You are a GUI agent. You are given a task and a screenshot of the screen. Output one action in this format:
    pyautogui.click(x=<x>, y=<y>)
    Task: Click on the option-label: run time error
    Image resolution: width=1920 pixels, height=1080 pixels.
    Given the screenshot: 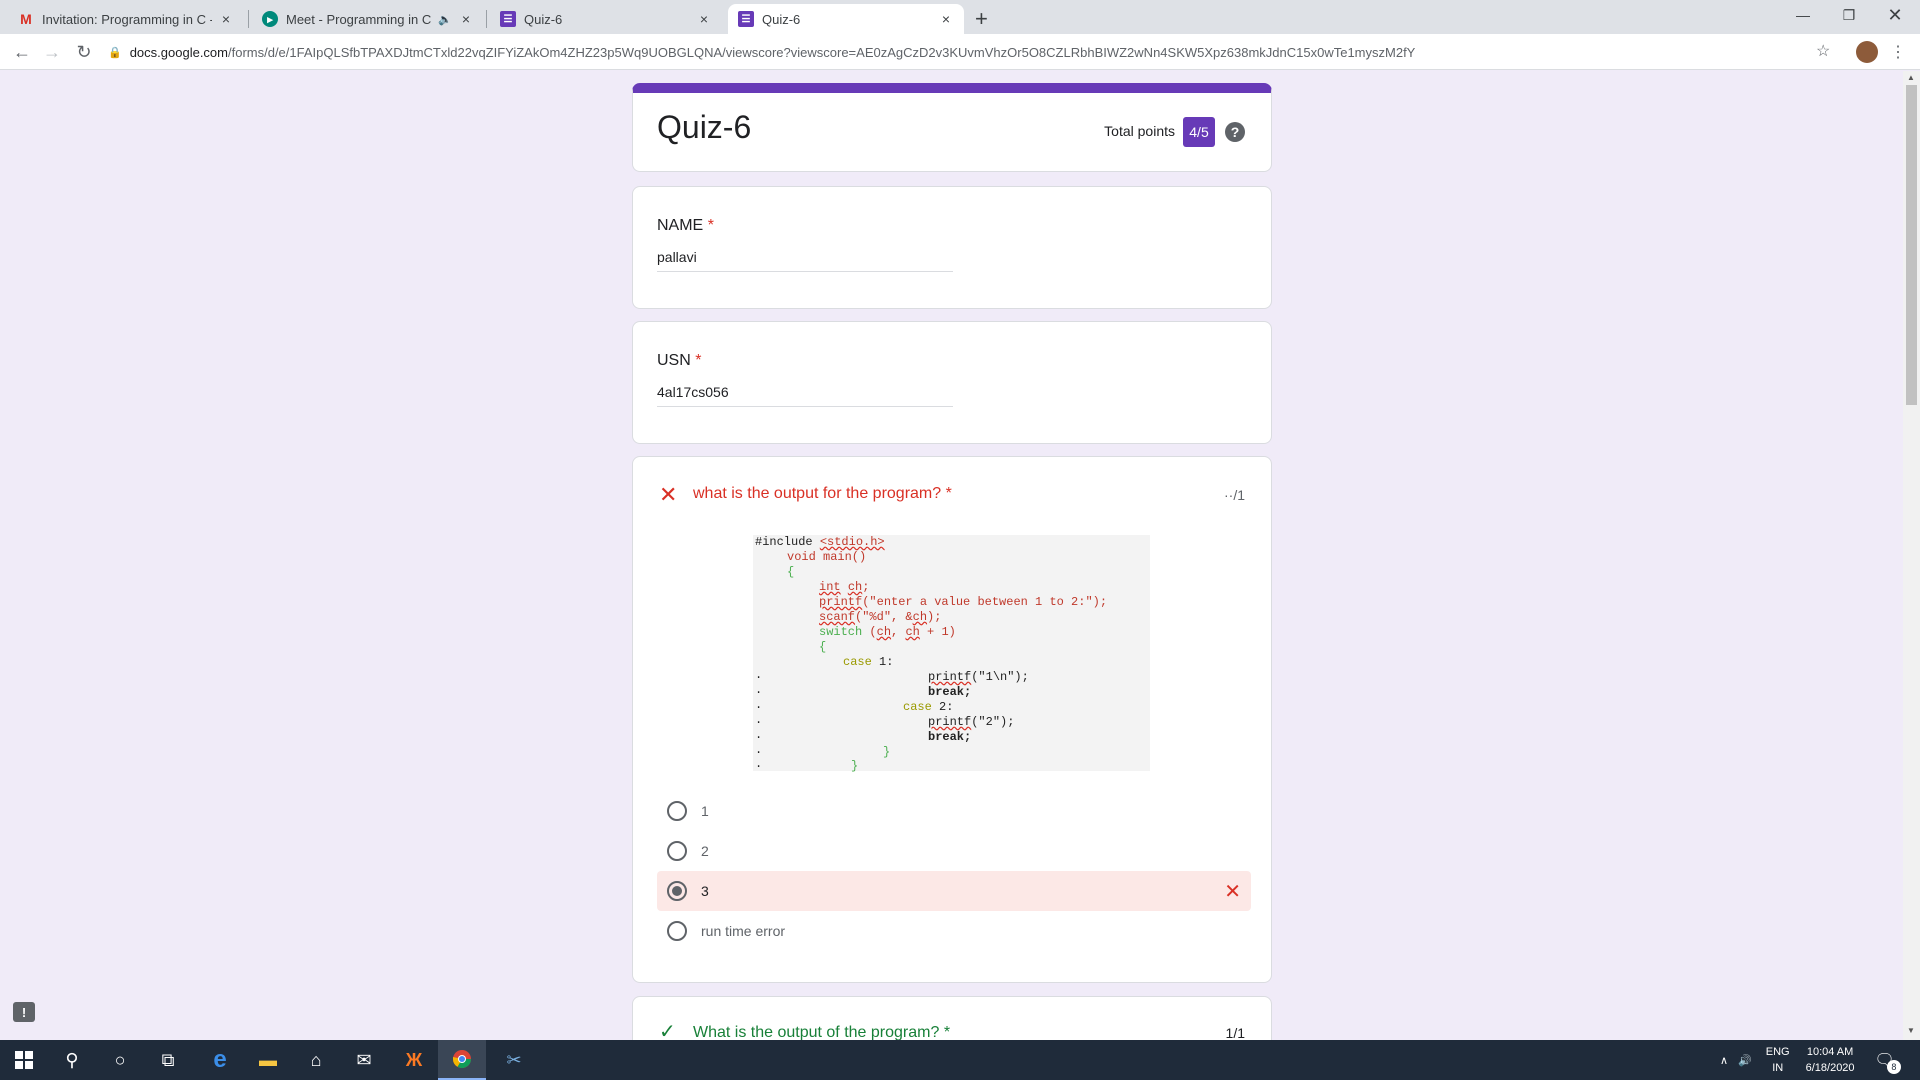 What is the action you would take?
    pyautogui.click(x=743, y=931)
    